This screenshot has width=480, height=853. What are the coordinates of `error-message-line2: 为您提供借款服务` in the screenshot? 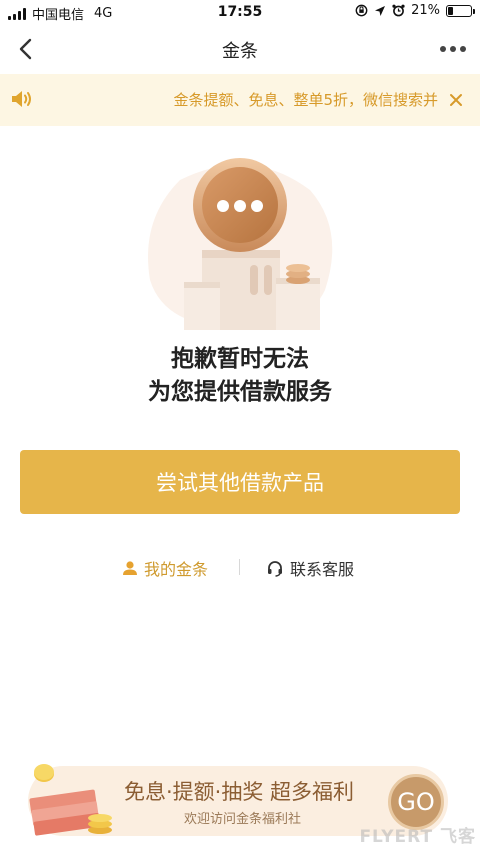 It's located at (240, 392).